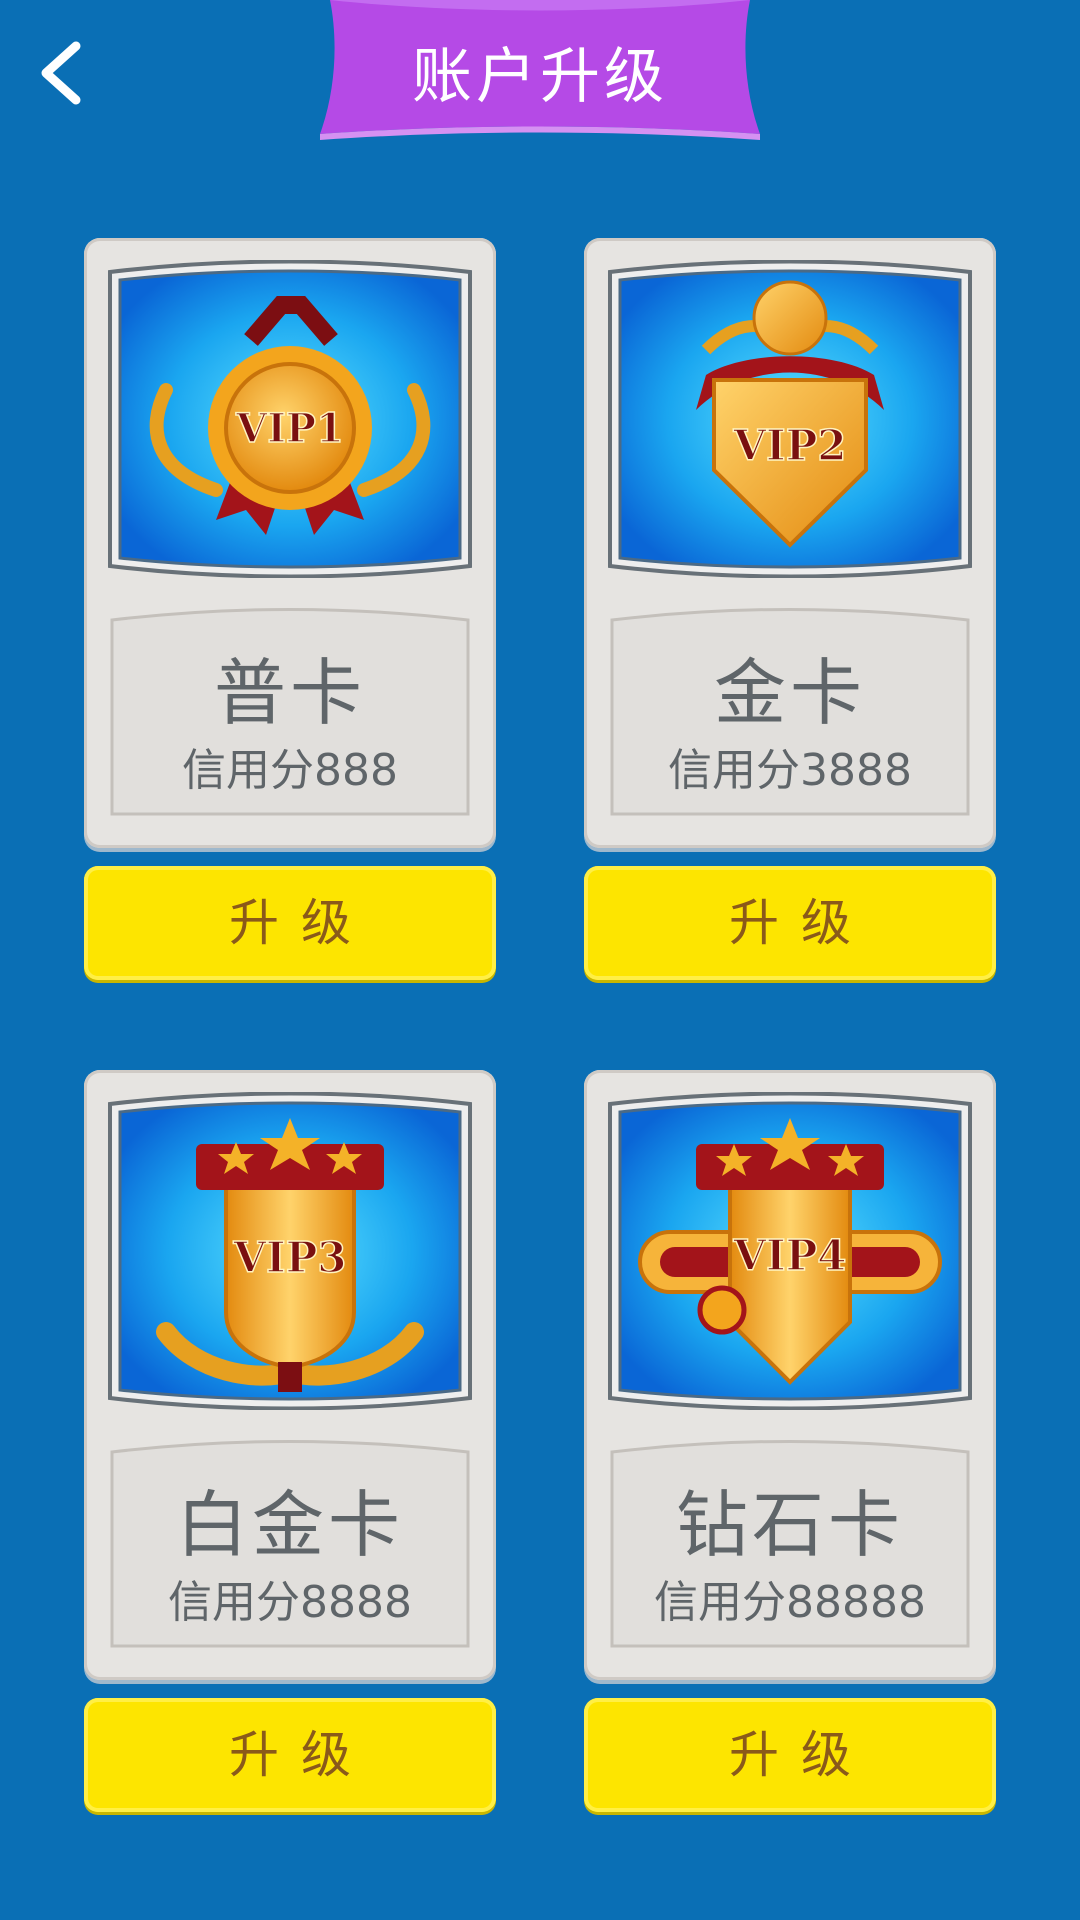  I want to click on card-art: VIP2, so click(790, 419).